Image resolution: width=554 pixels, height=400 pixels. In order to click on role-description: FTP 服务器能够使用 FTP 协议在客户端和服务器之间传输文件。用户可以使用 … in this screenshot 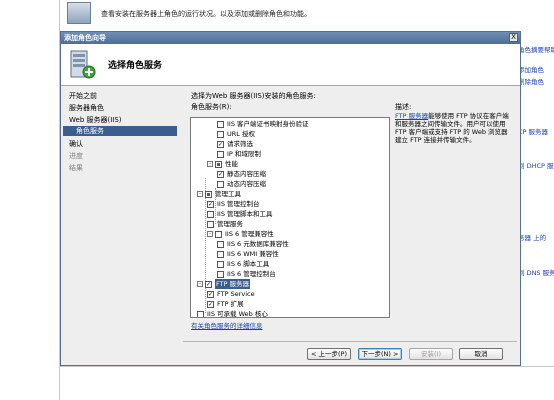, I will do `click(454, 128)`.